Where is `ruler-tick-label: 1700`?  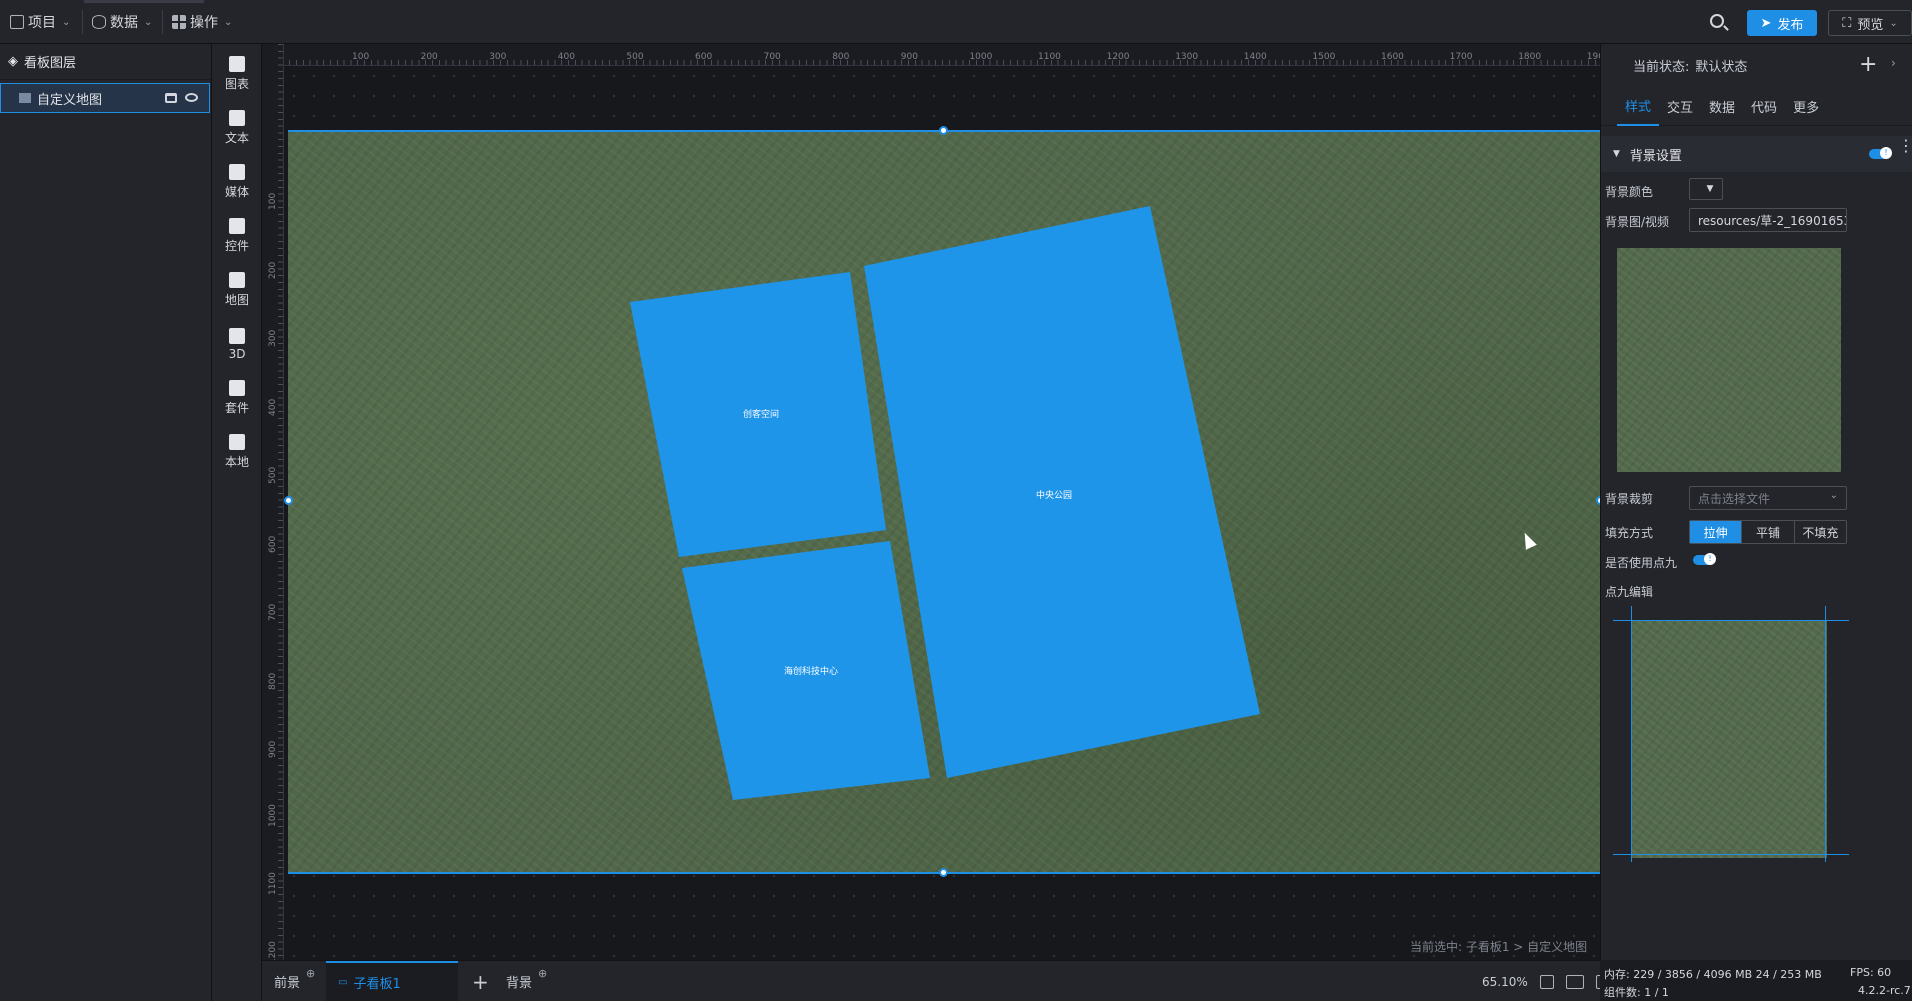 ruler-tick-label: 1700 is located at coordinates (1461, 57).